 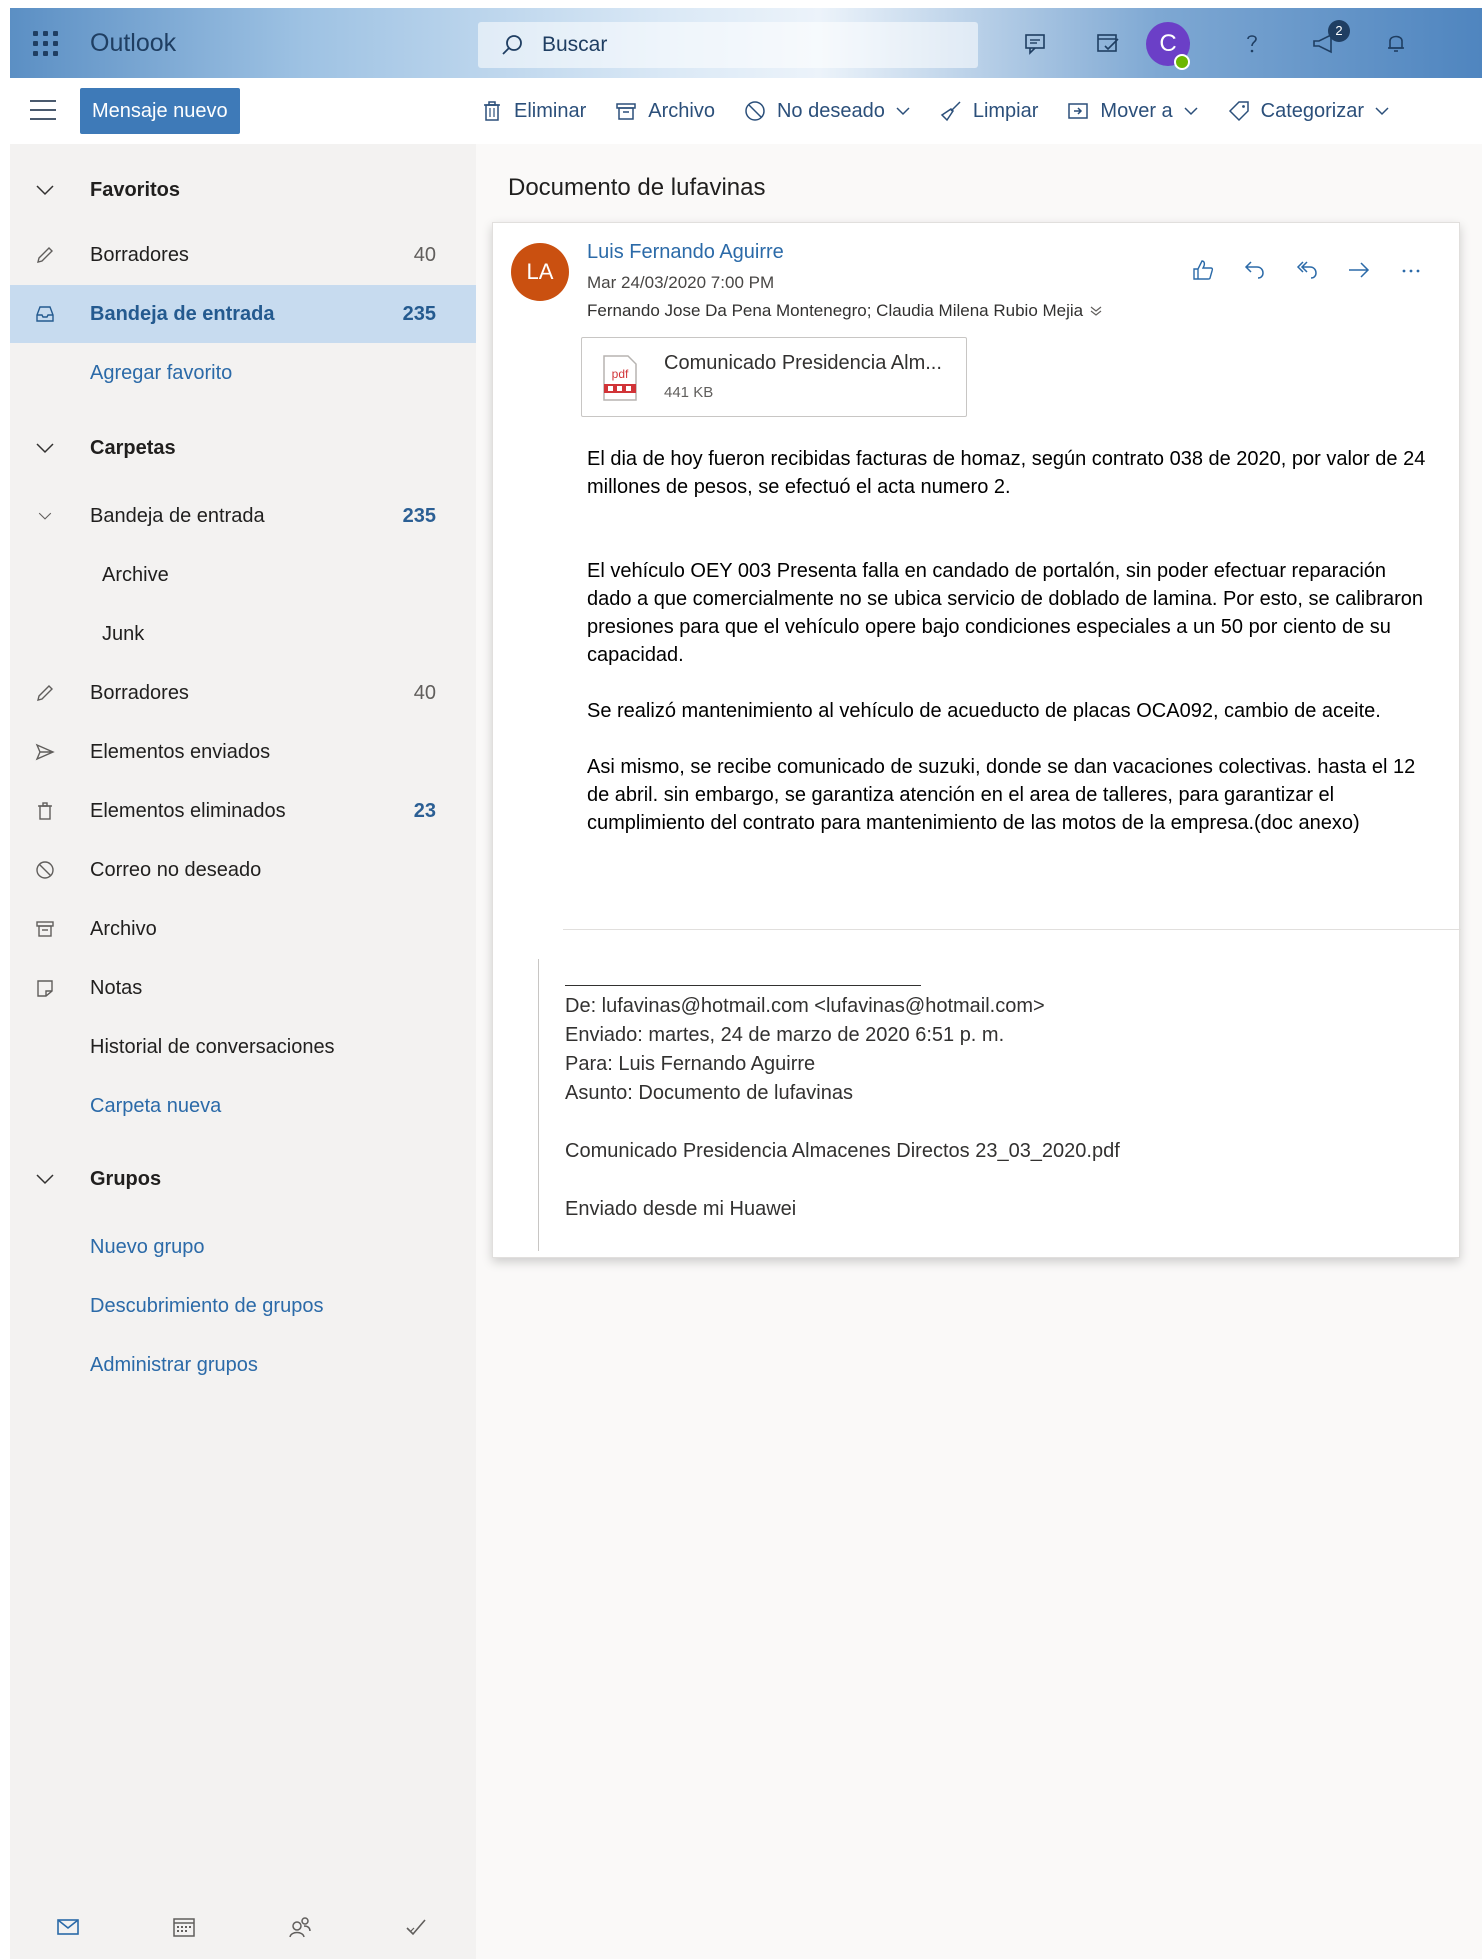 What do you see at coordinates (45, 255) in the screenshot?
I see `pencil-icon` at bounding box center [45, 255].